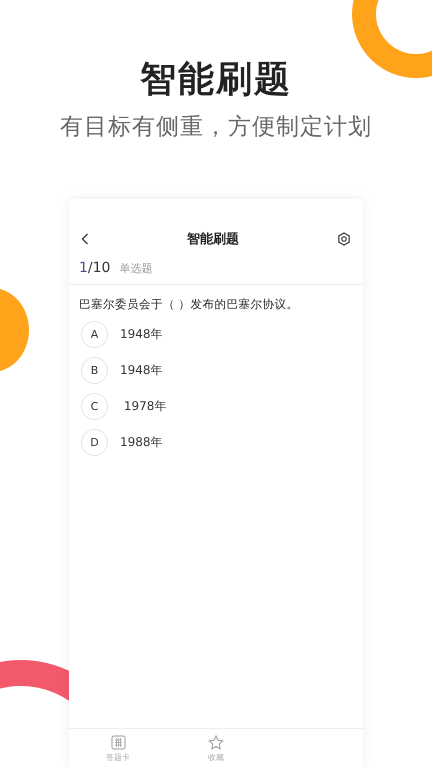  I want to click on option-letter: A, so click(94, 334).